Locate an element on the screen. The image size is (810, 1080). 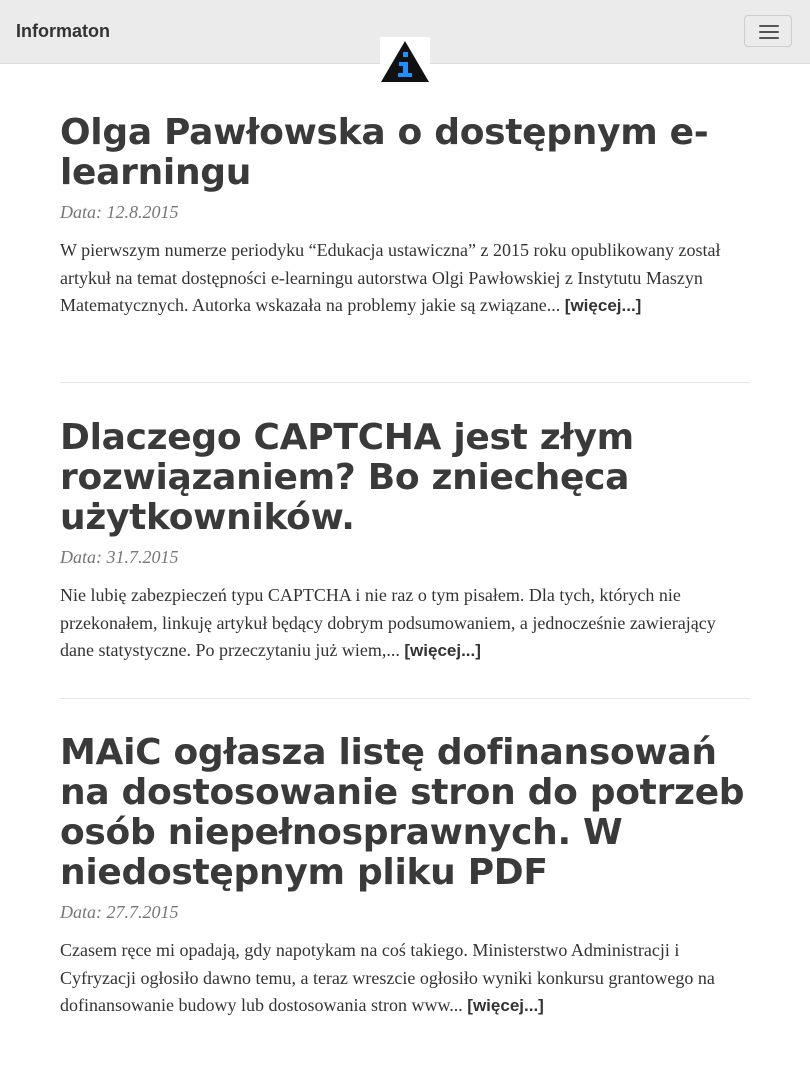
brand-link: Informaton is located at coordinates (63, 31).